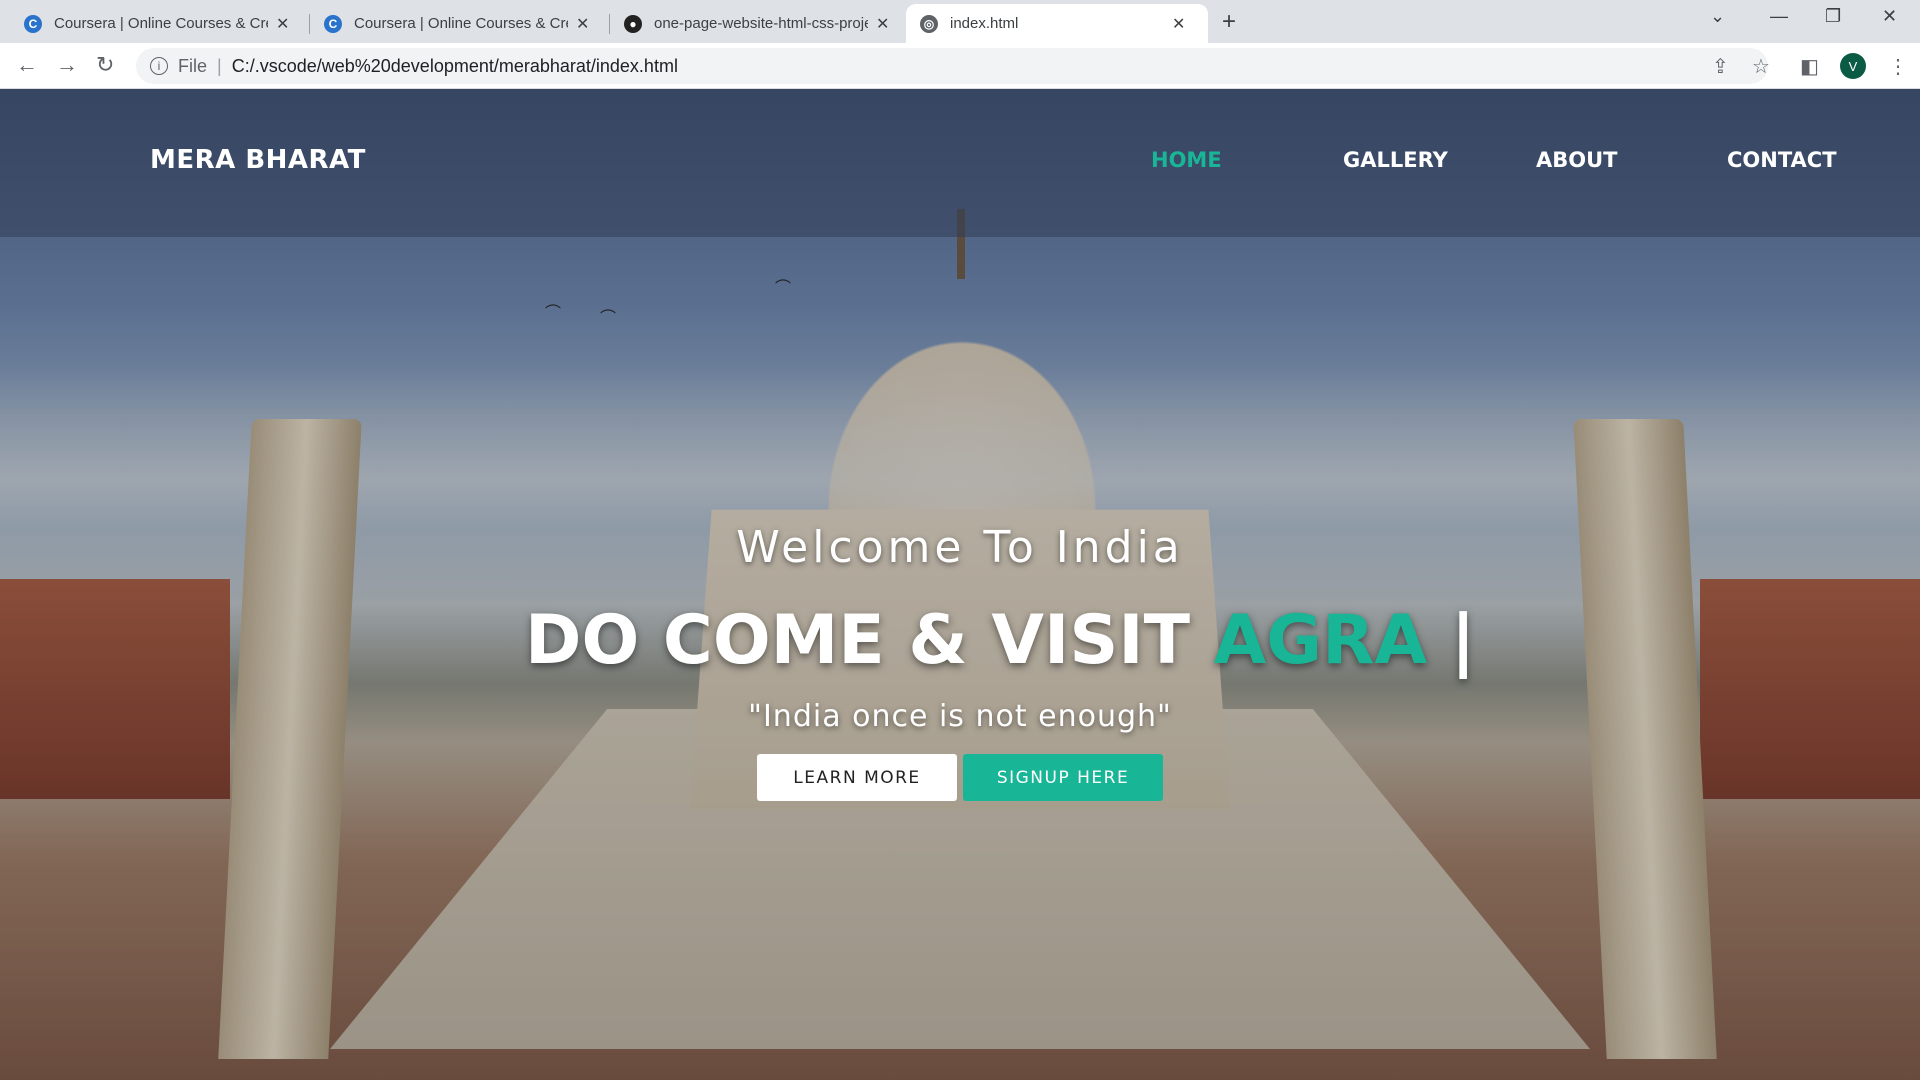 This screenshot has height=1080, width=1920. I want to click on nav-contact: CONTACT, so click(1782, 160).